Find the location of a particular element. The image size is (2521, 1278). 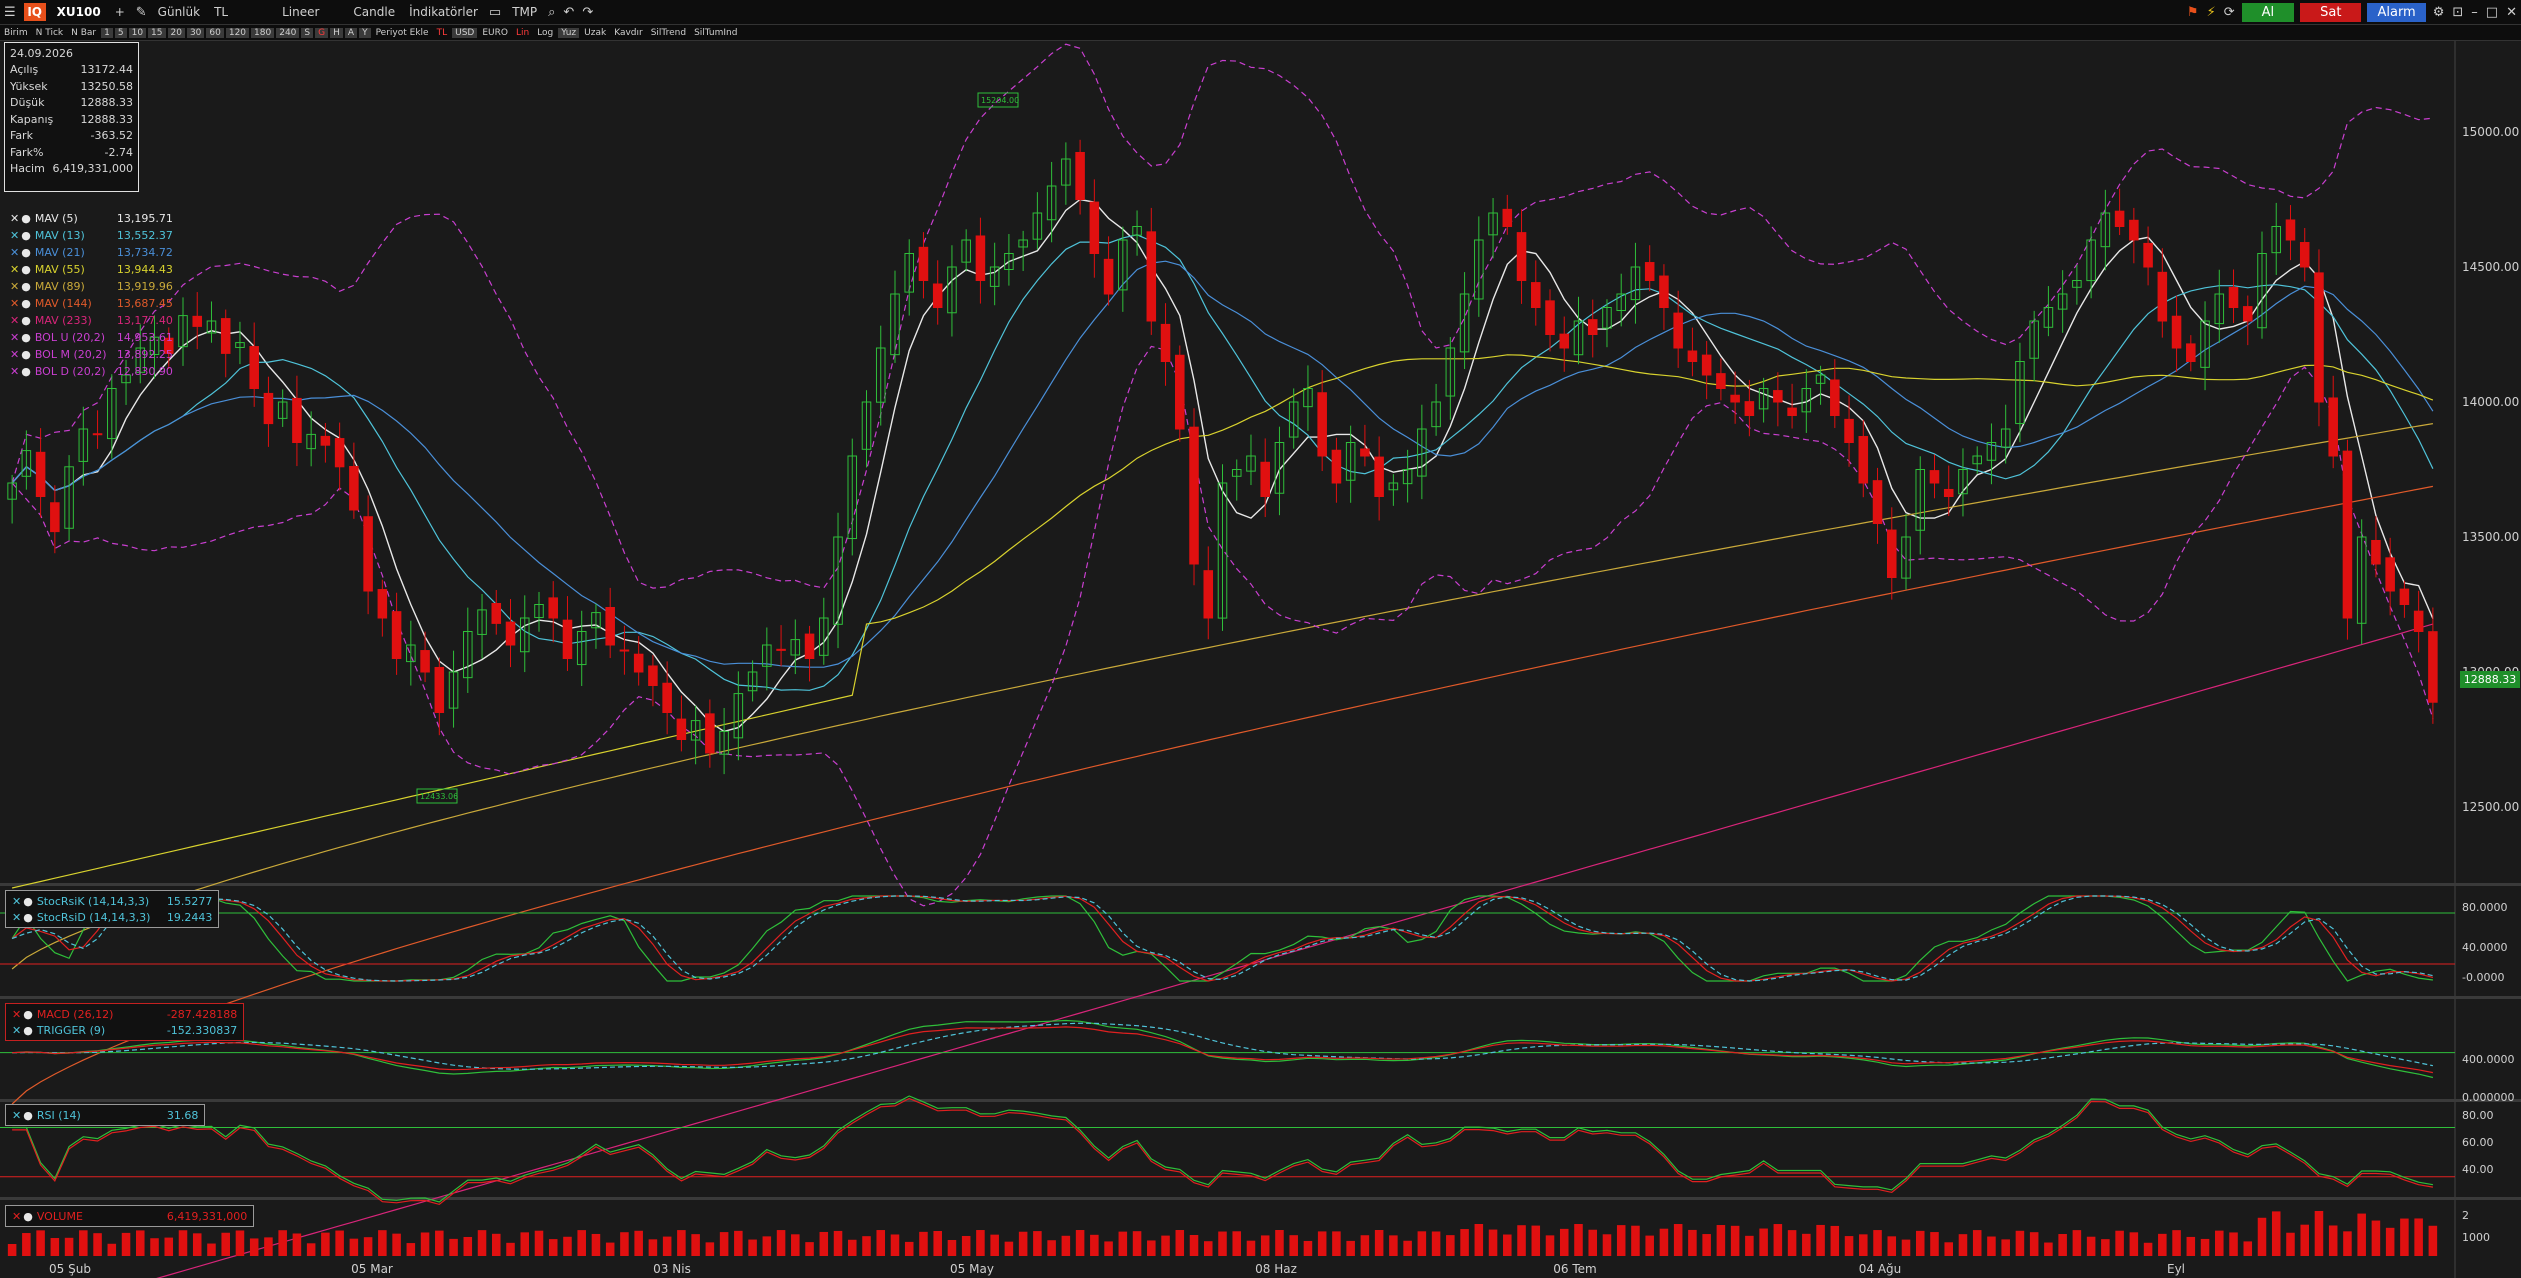

redo-icon: ↷ is located at coordinates (587, 12).